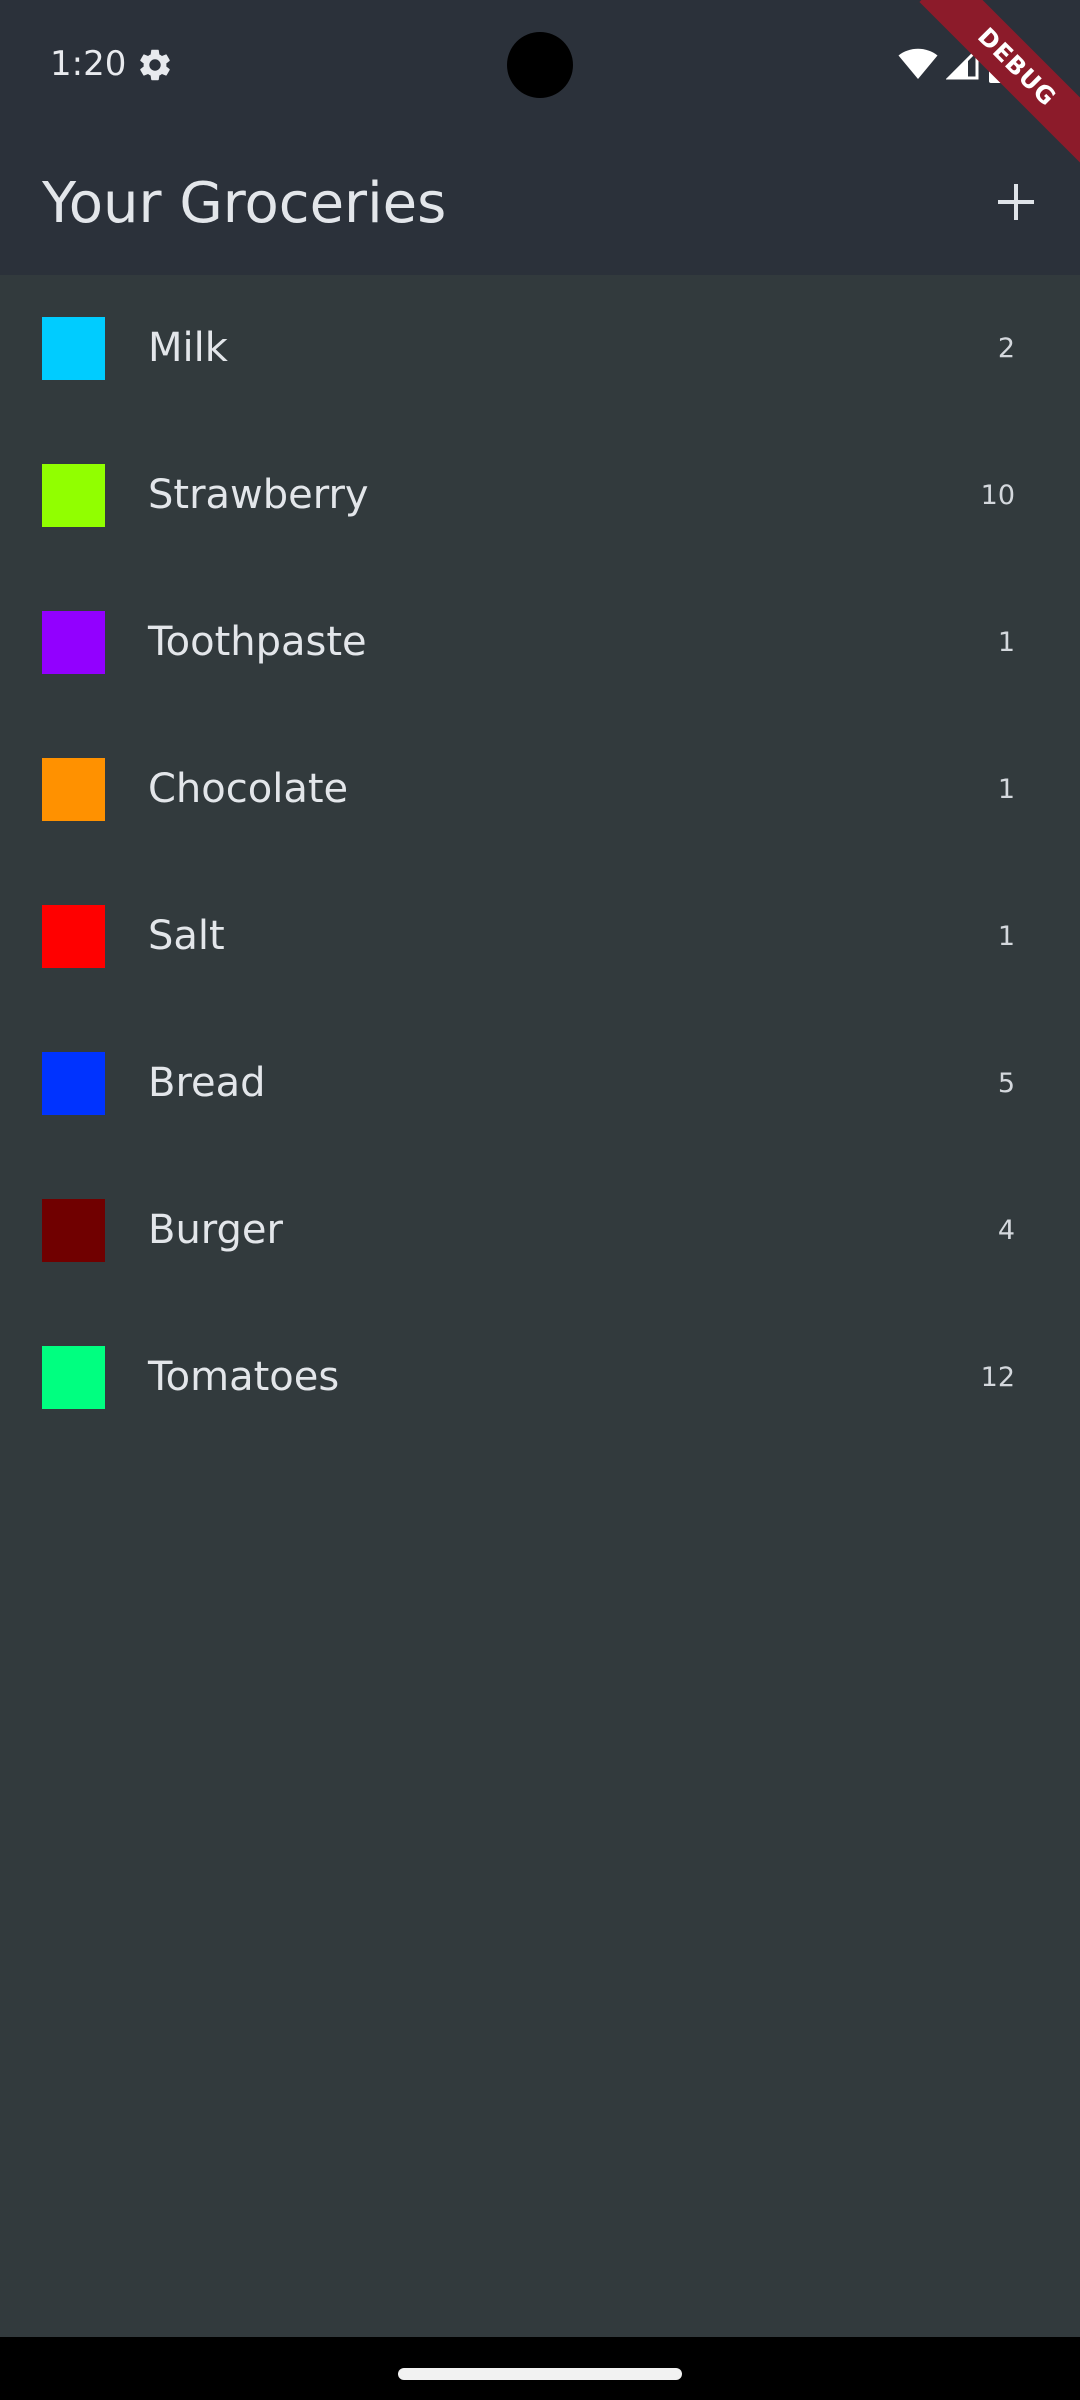  What do you see at coordinates (1006, 348) in the screenshot?
I see `item-quantity: 2` at bounding box center [1006, 348].